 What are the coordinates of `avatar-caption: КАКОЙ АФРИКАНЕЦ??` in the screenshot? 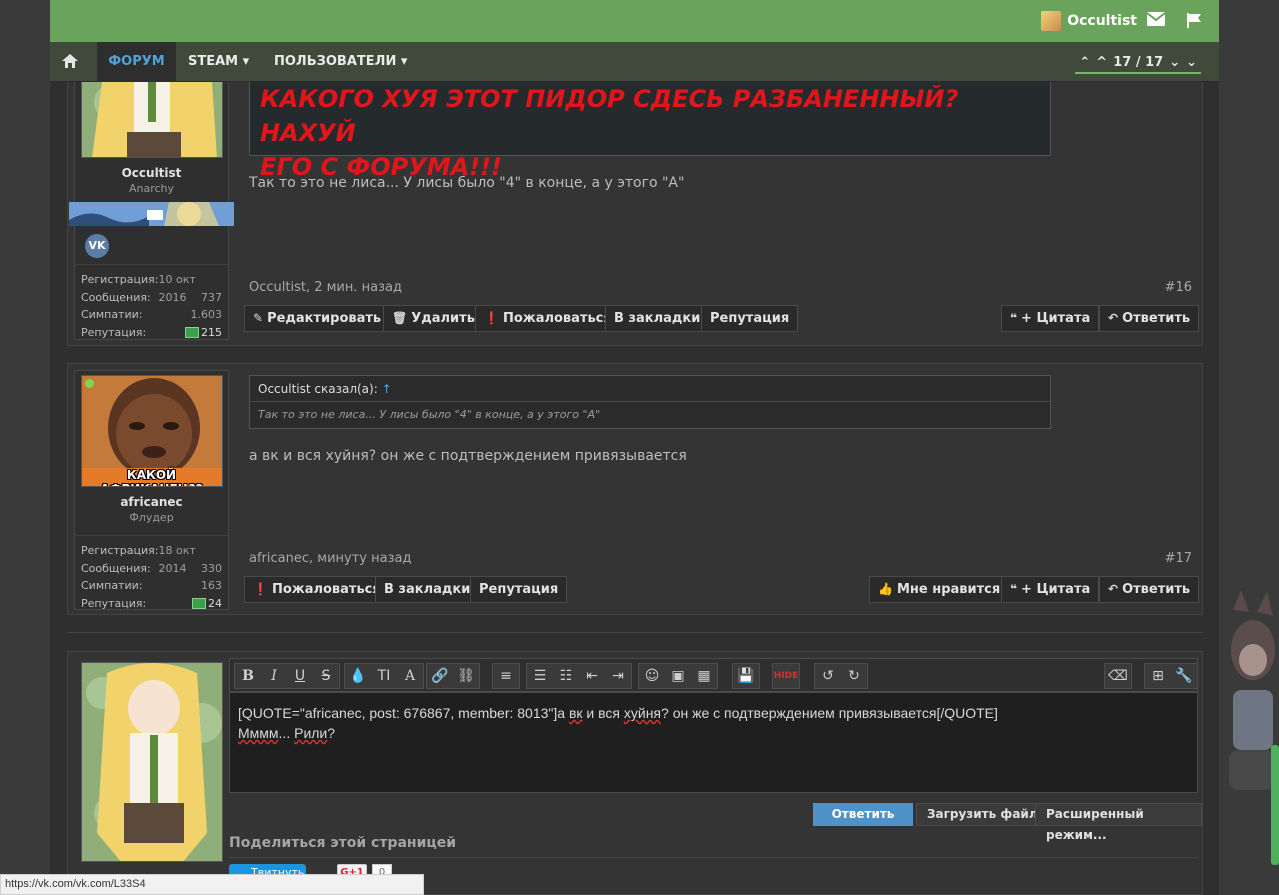 It's located at (151, 477).